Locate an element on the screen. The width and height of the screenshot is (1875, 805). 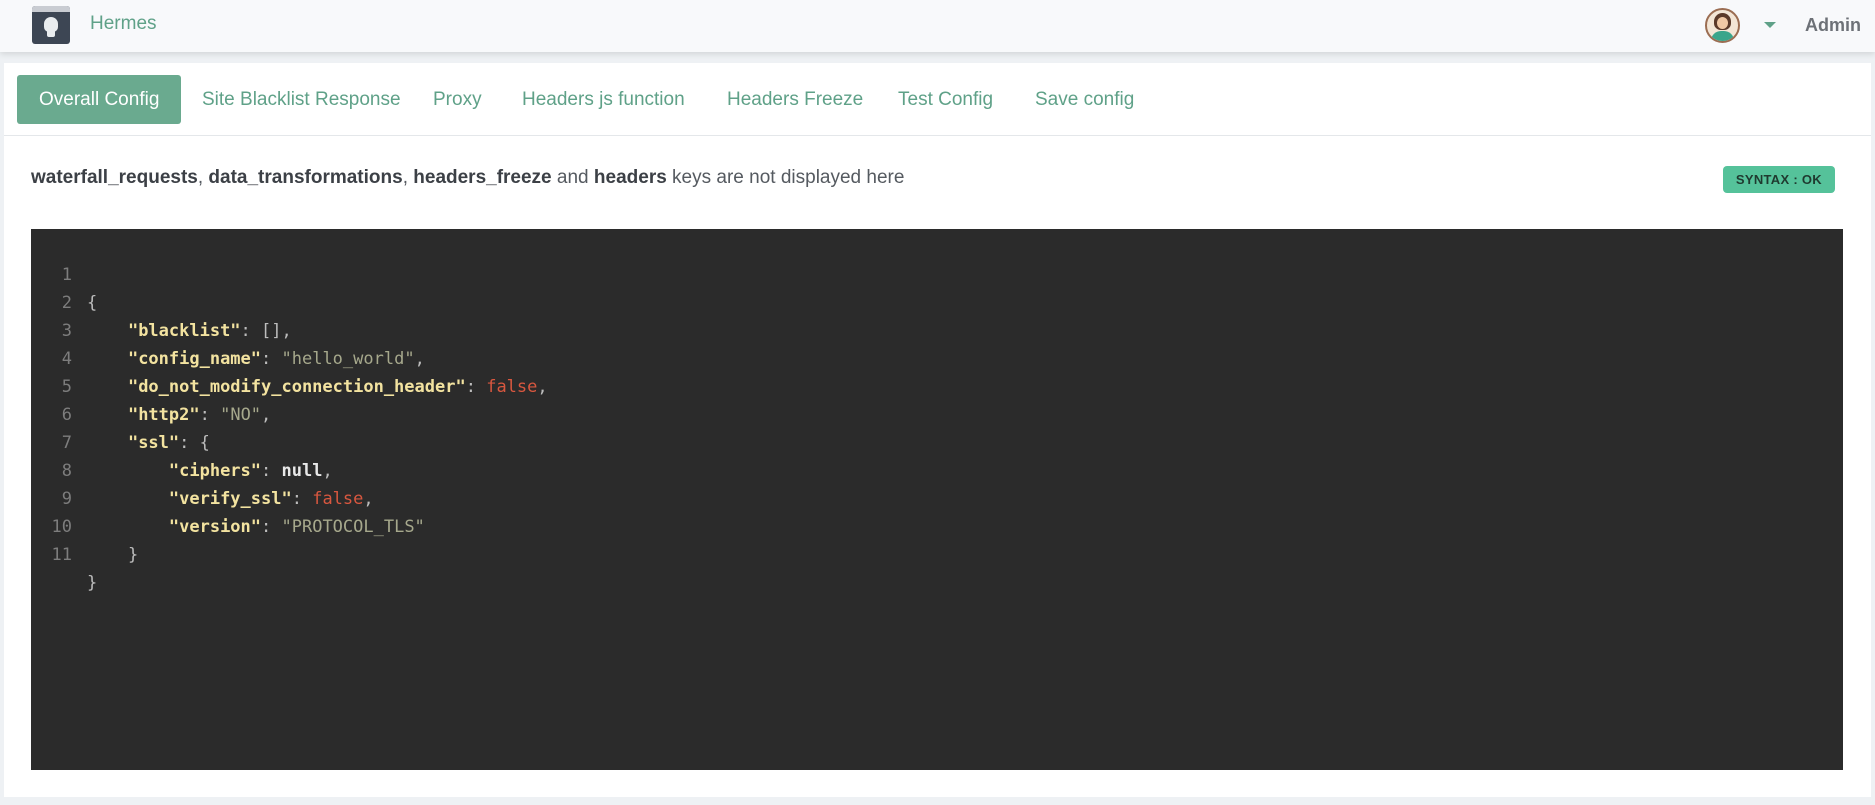
tab-site-blacklist-response: Site Blacklist Response is located at coordinates (301, 99).